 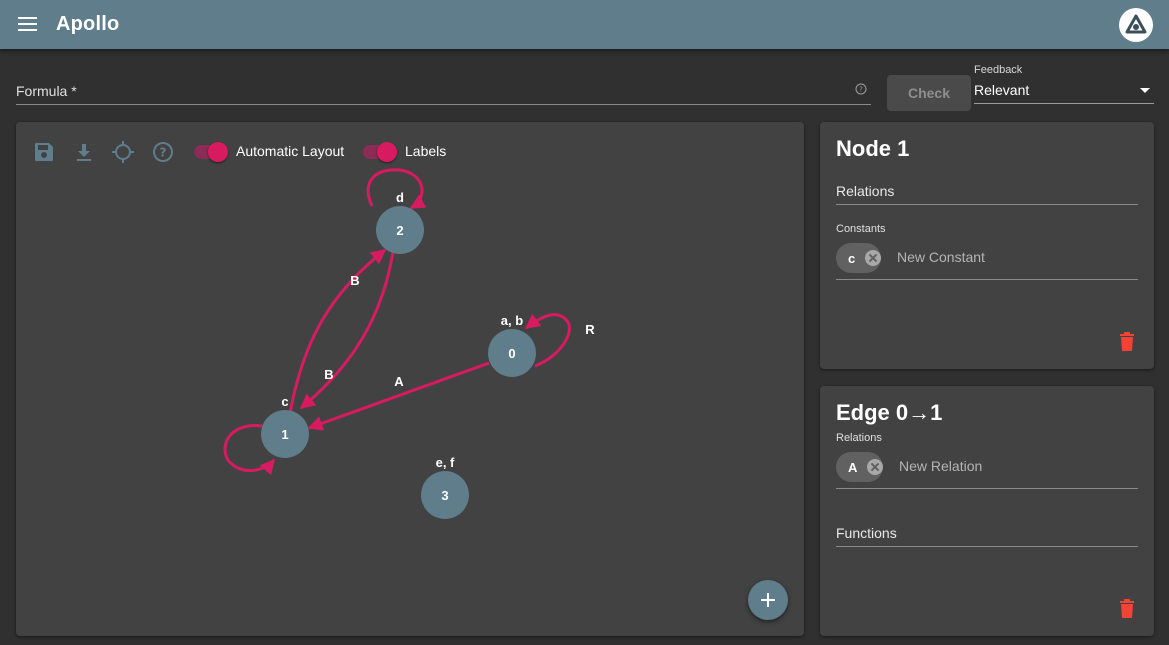 I want to click on download-icon, so click(x=84, y=152).